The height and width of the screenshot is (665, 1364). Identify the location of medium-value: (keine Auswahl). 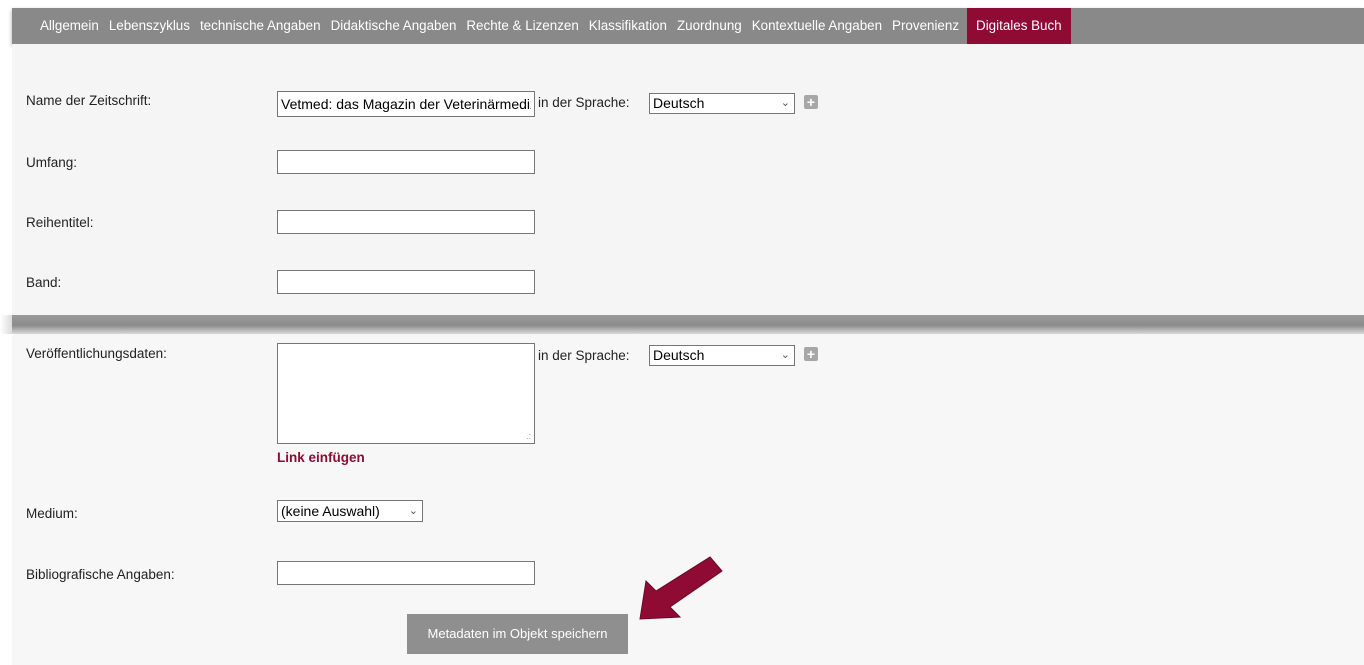
(330, 511).